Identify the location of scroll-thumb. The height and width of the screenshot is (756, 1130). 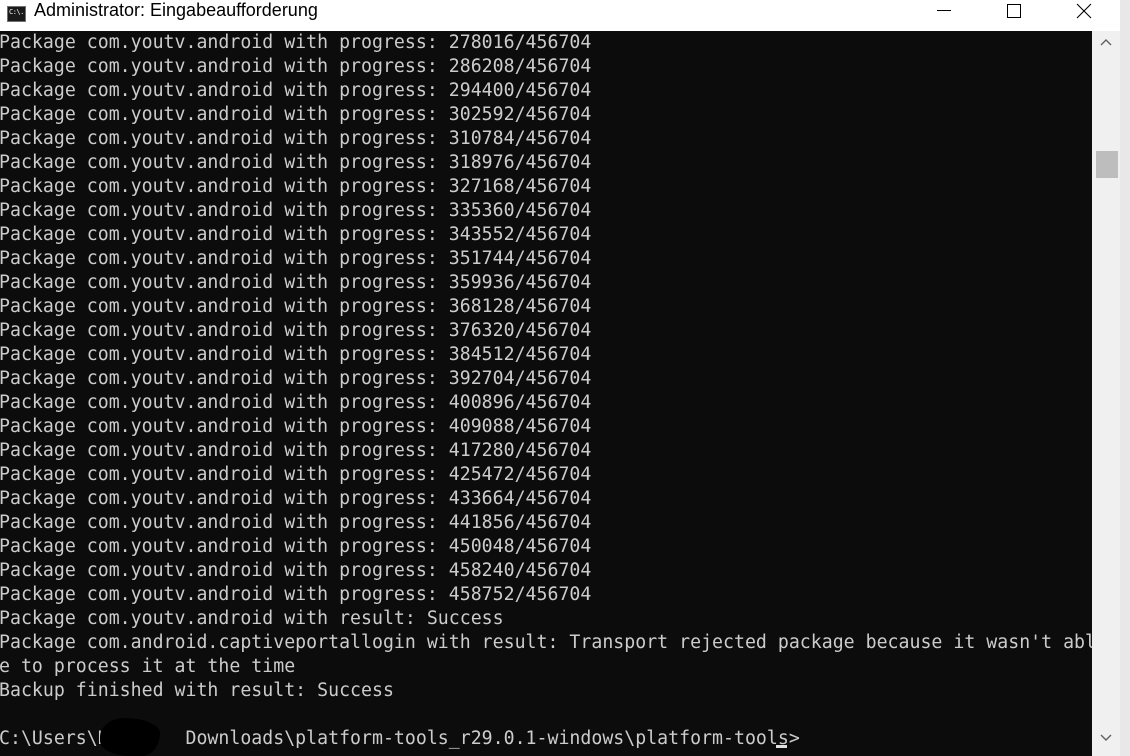
(1107, 164).